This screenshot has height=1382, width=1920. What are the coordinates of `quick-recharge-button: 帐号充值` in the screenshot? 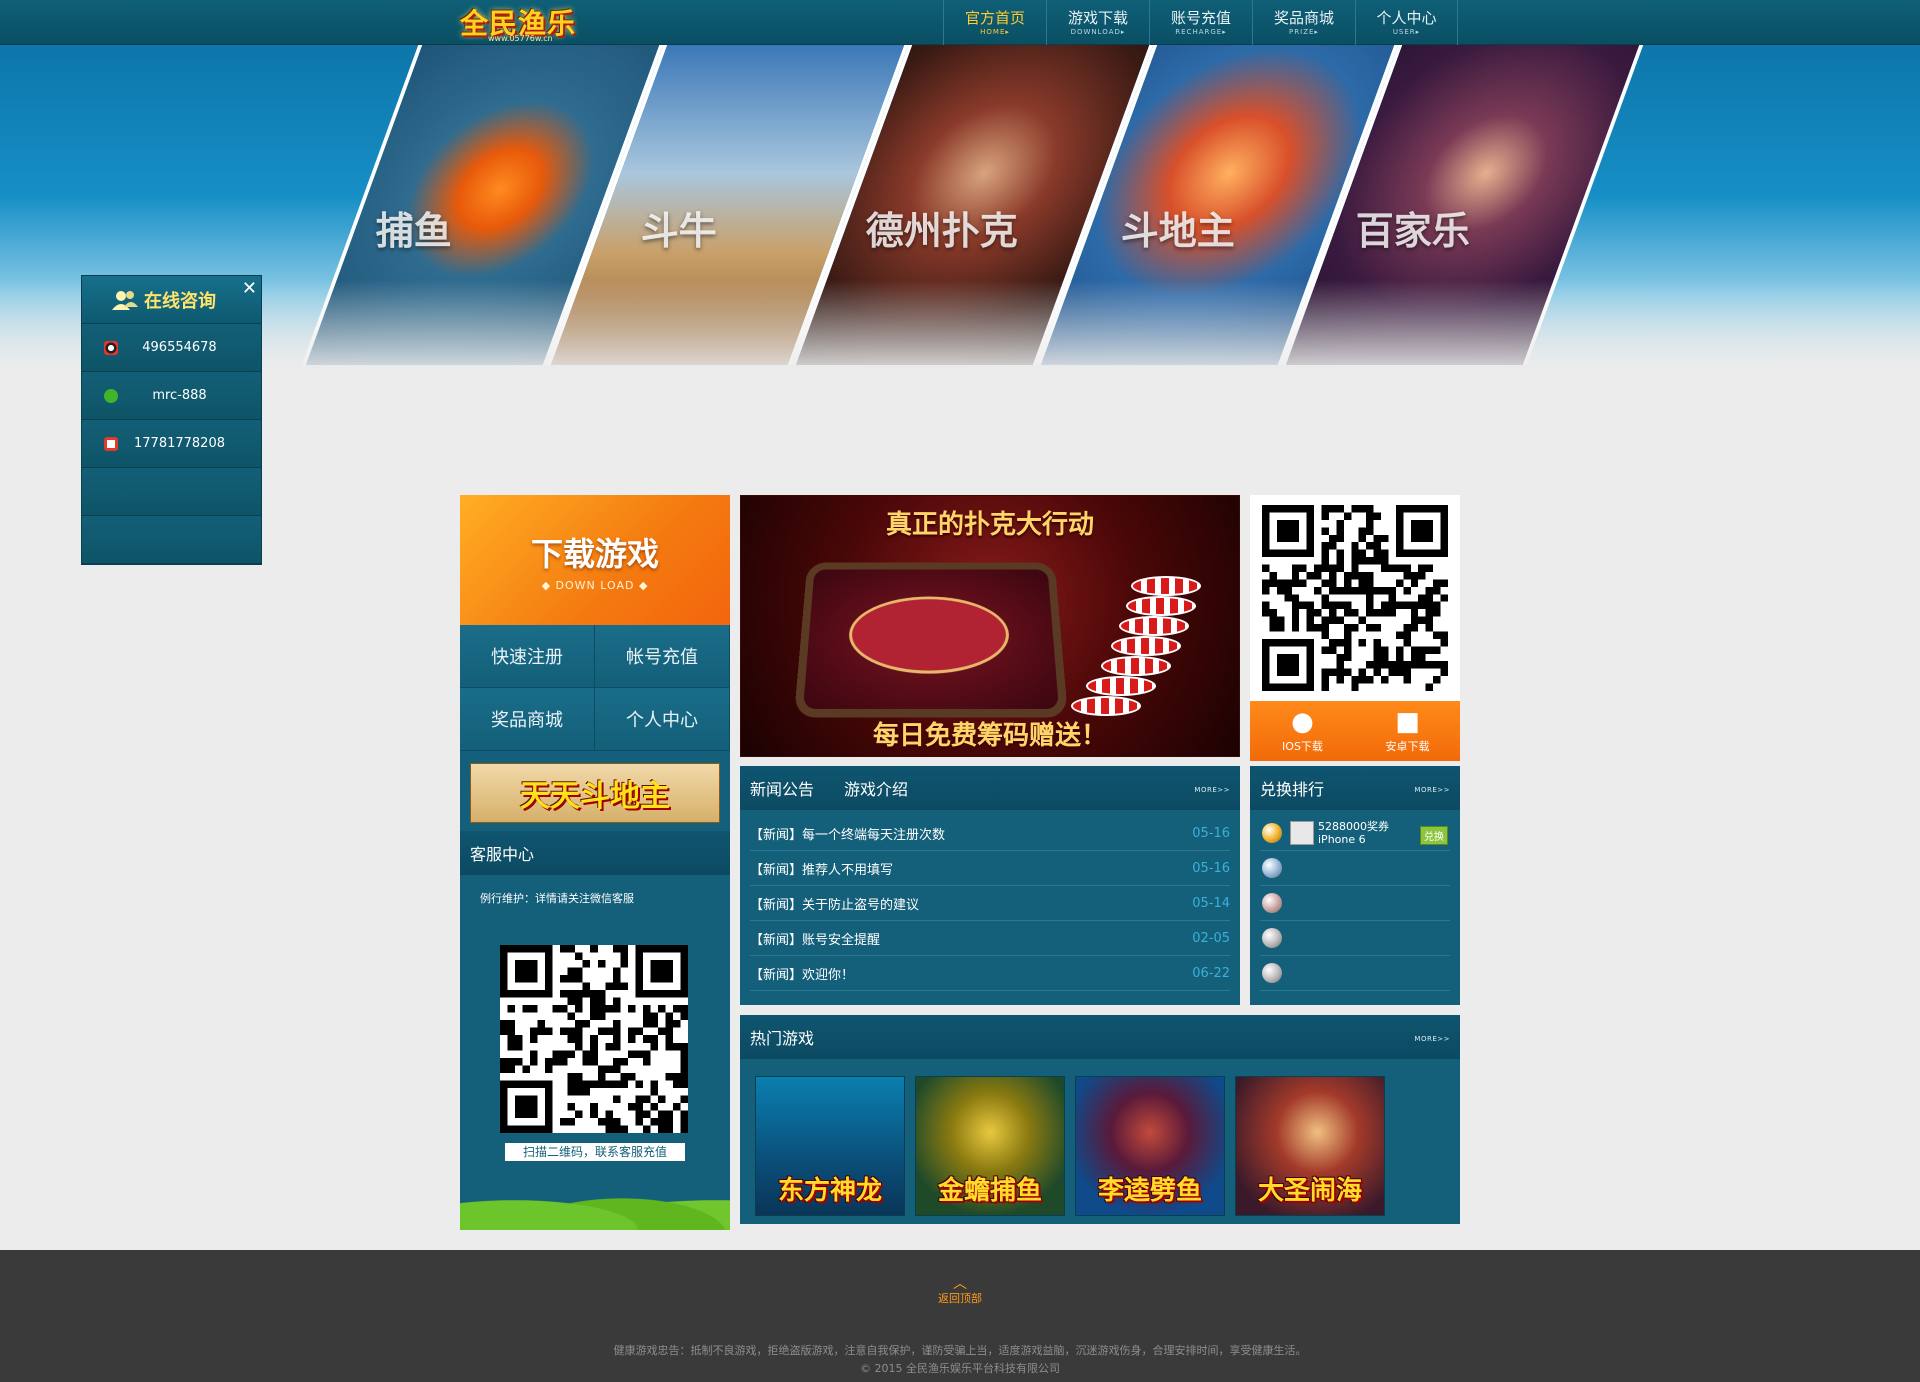 It's located at (662, 656).